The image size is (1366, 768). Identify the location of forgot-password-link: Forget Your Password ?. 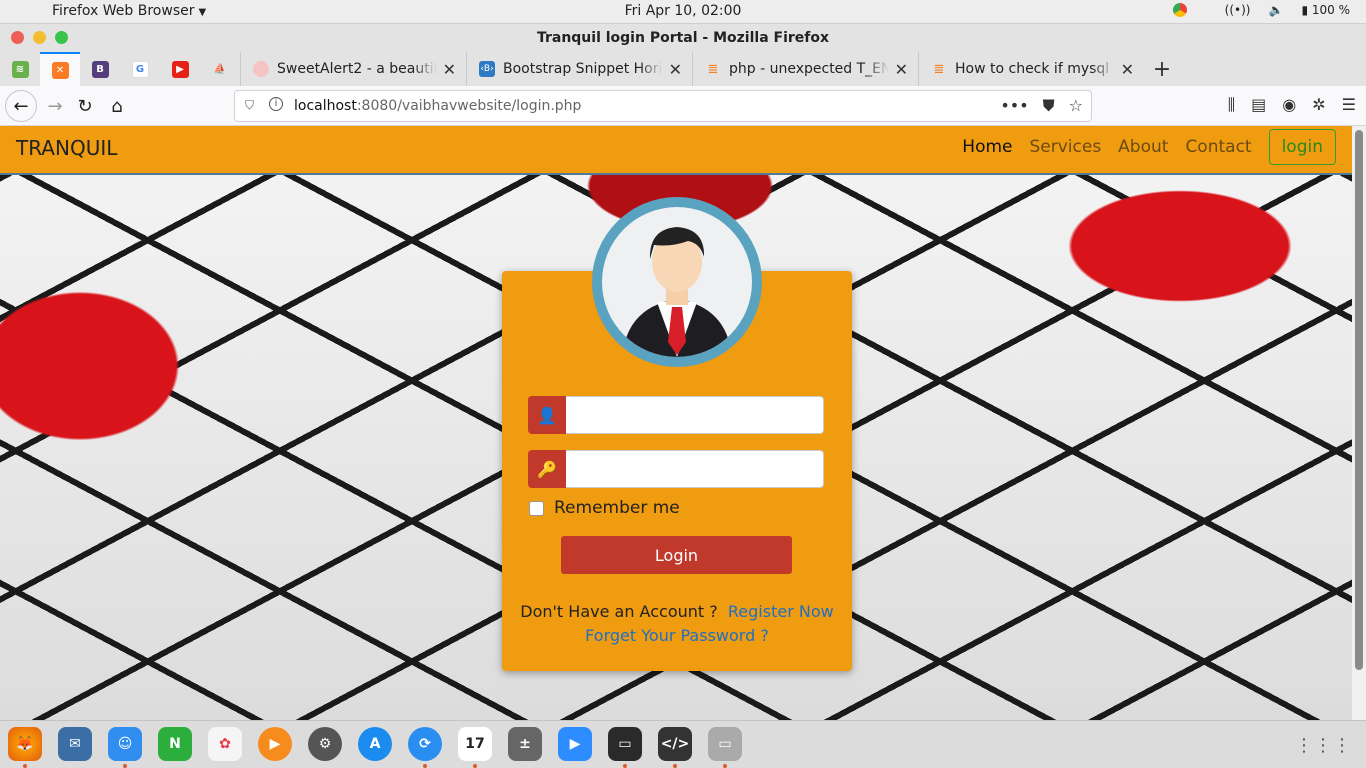
(677, 635).